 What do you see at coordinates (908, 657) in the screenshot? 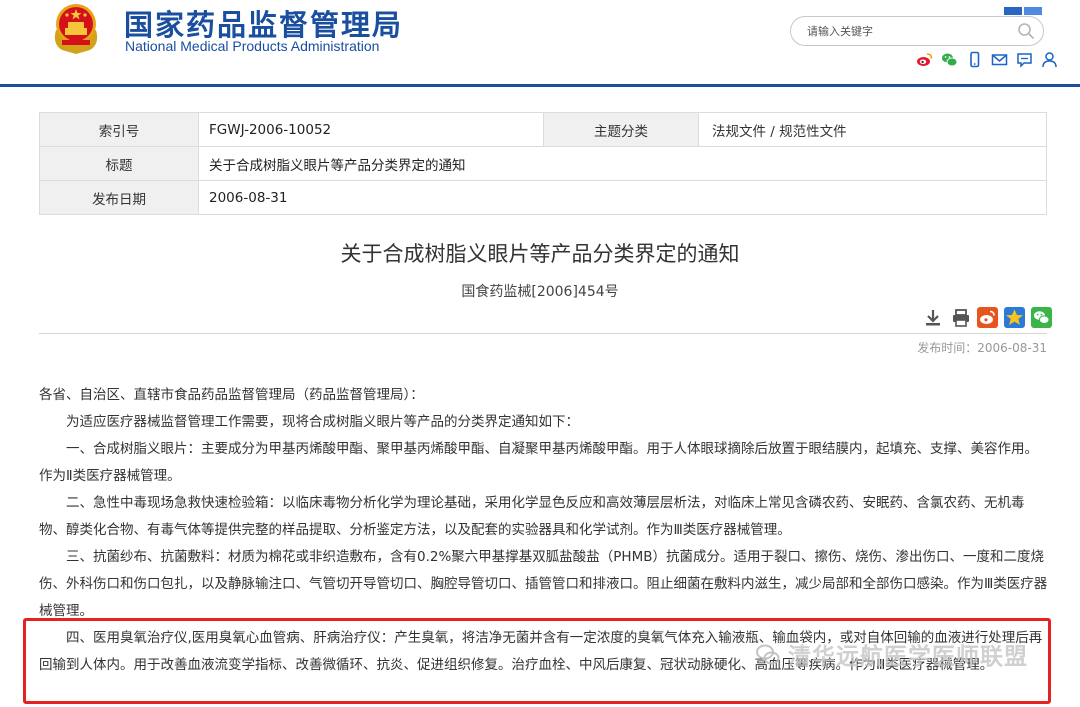
I see `watermark-text: 清华远航医学医师联盟` at bounding box center [908, 657].